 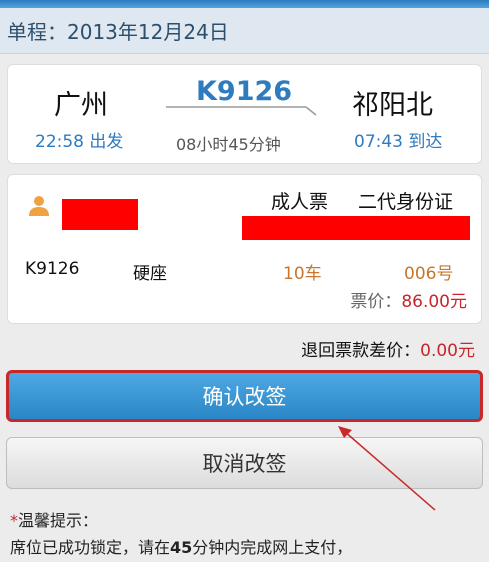 I want to click on page-header: 单程：2013年12月24日, so click(x=244, y=31).